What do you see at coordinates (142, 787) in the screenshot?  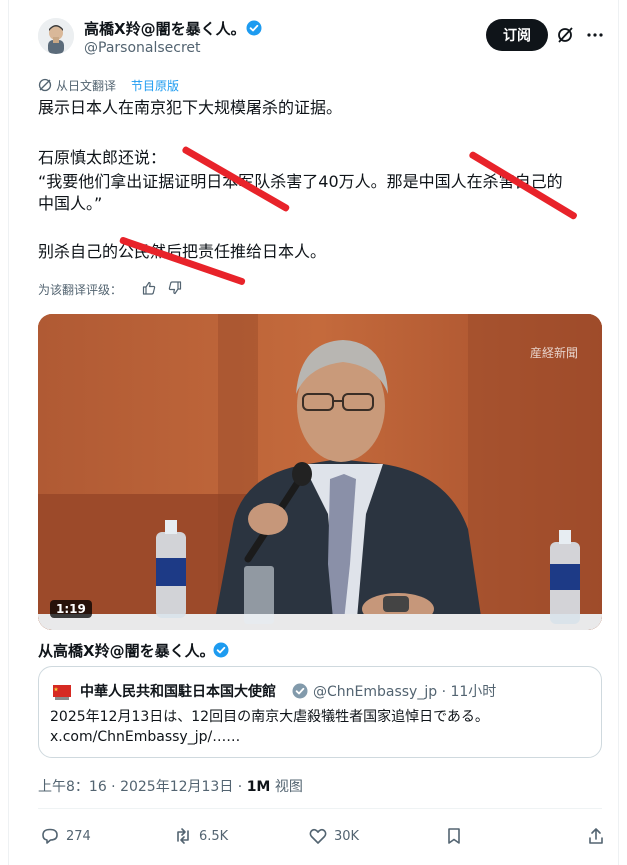 I see `post-time: 上午8：16 · 2025年12月13日 ·` at bounding box center [142, 787].